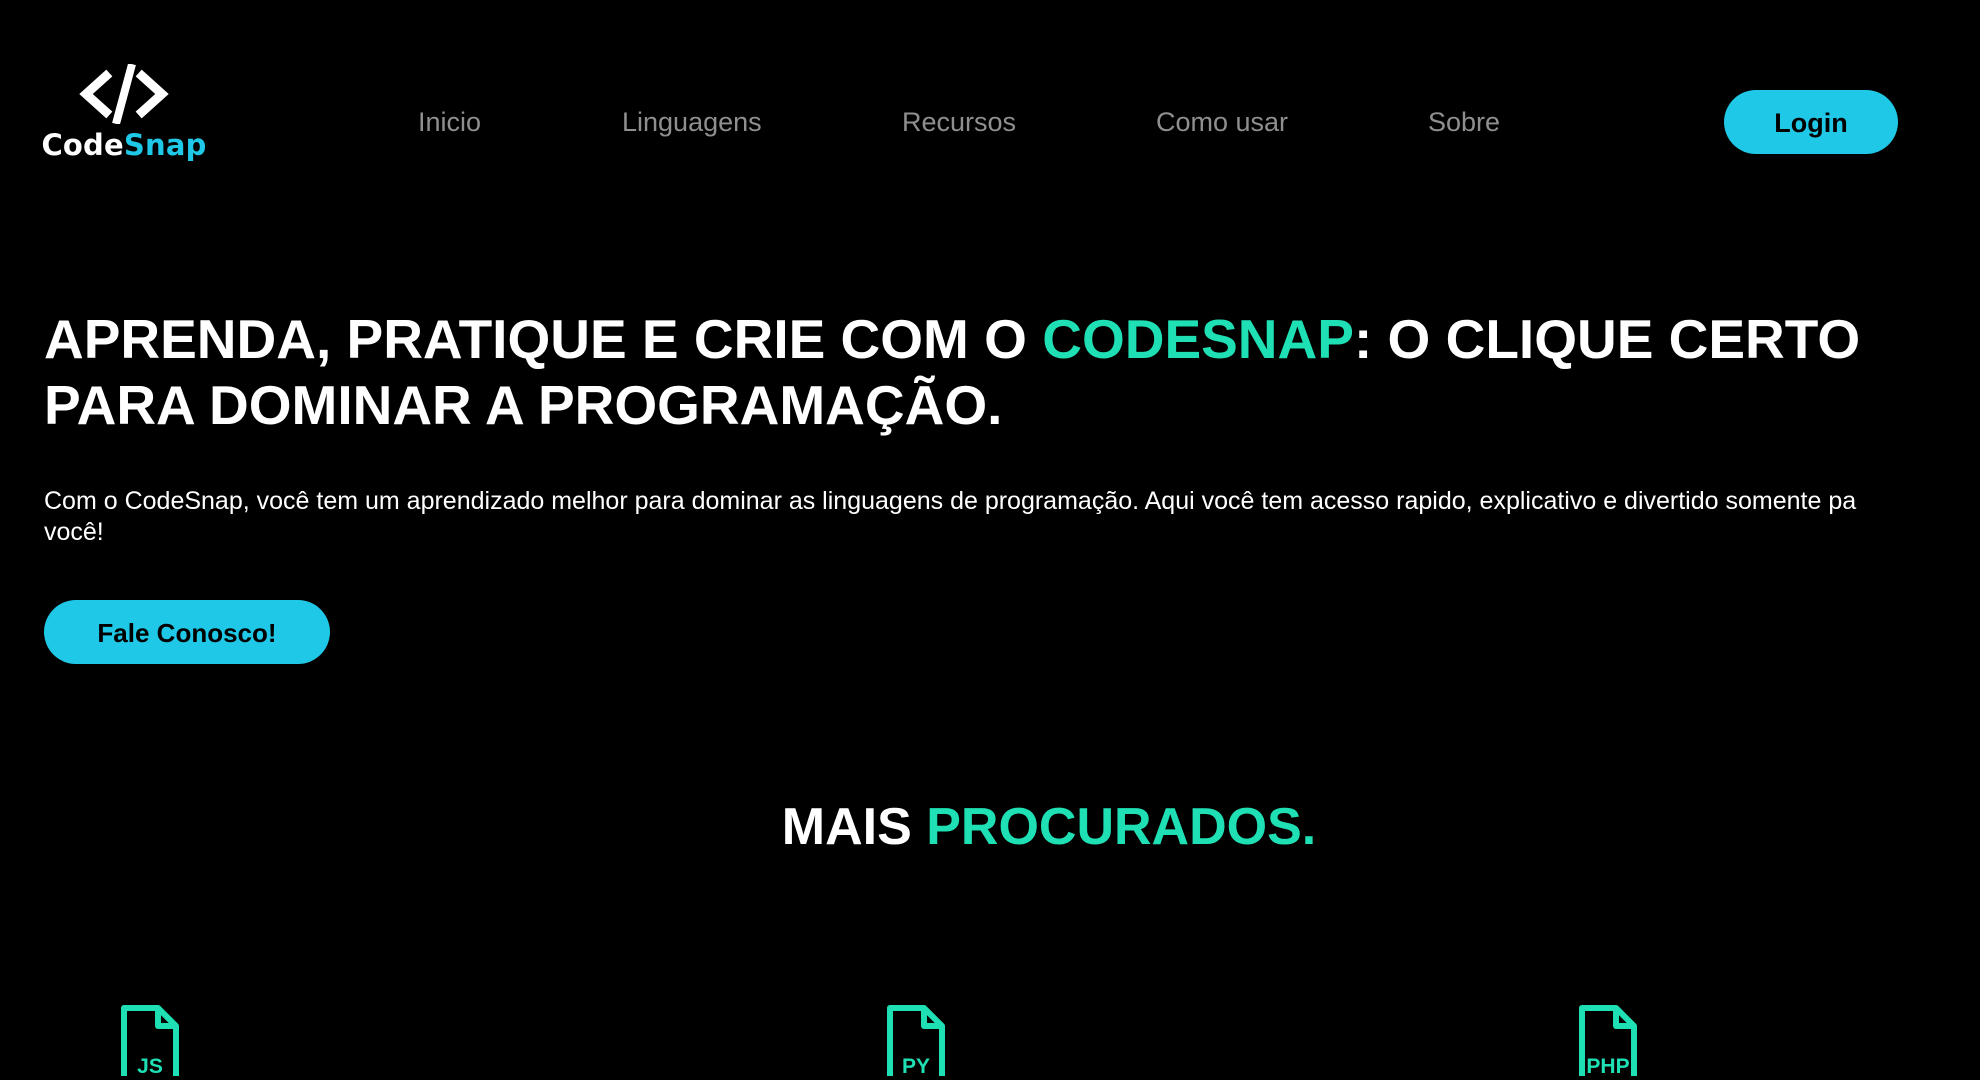  I want to click on hero-title-part2: : O CLIQUE CERTO, so click(1607, 339).